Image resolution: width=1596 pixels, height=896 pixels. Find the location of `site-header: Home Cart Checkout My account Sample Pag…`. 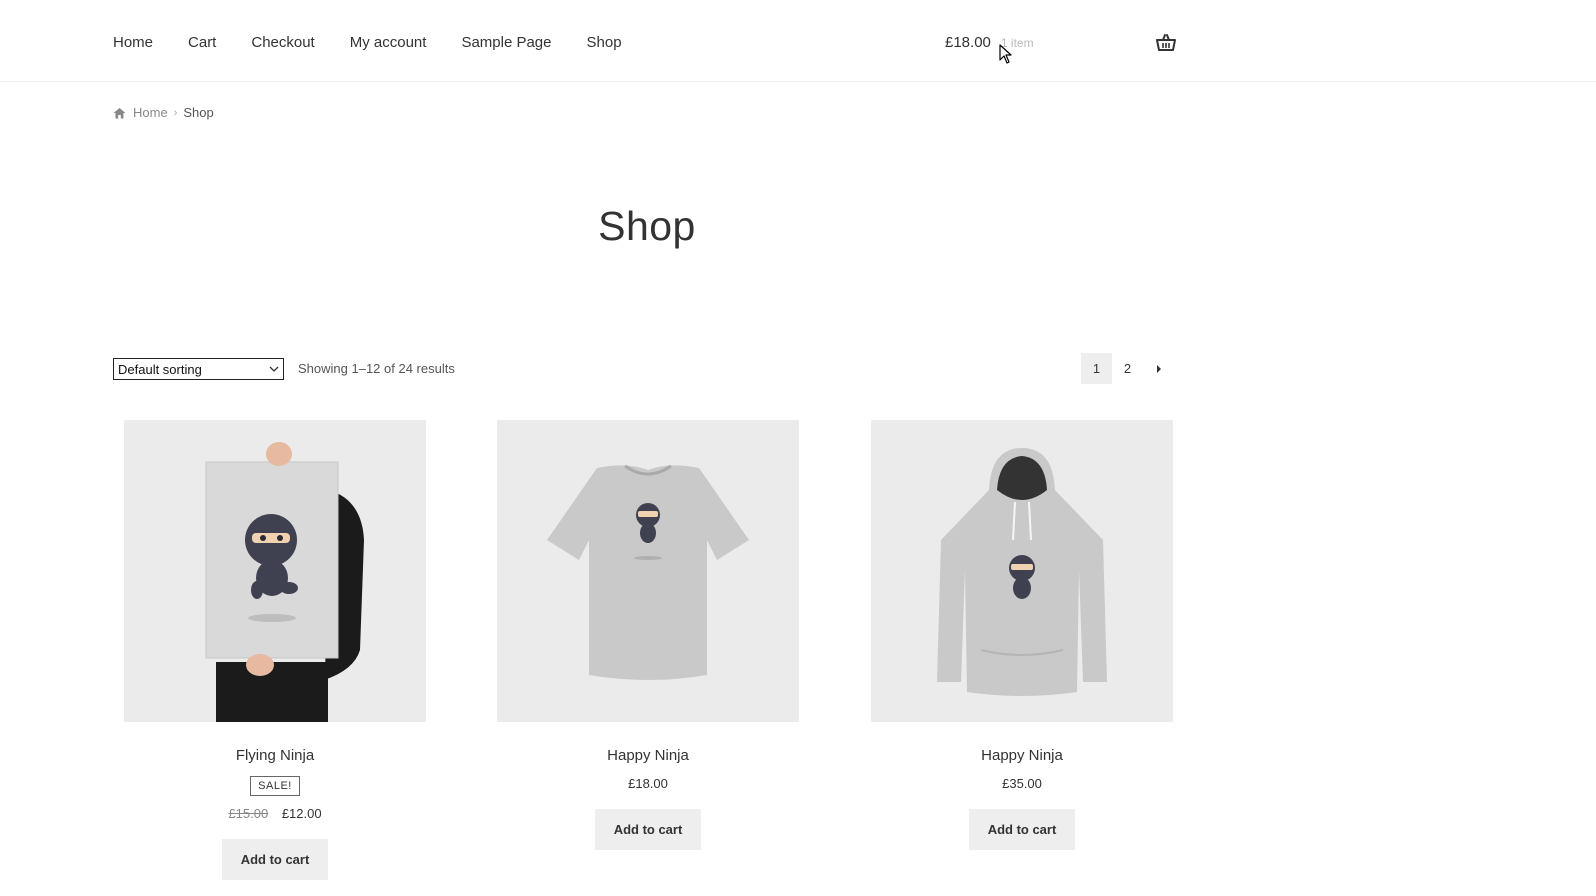

site-header: Home Cart Checkout My account Sample Pag… is located at coordinates (798, 41).